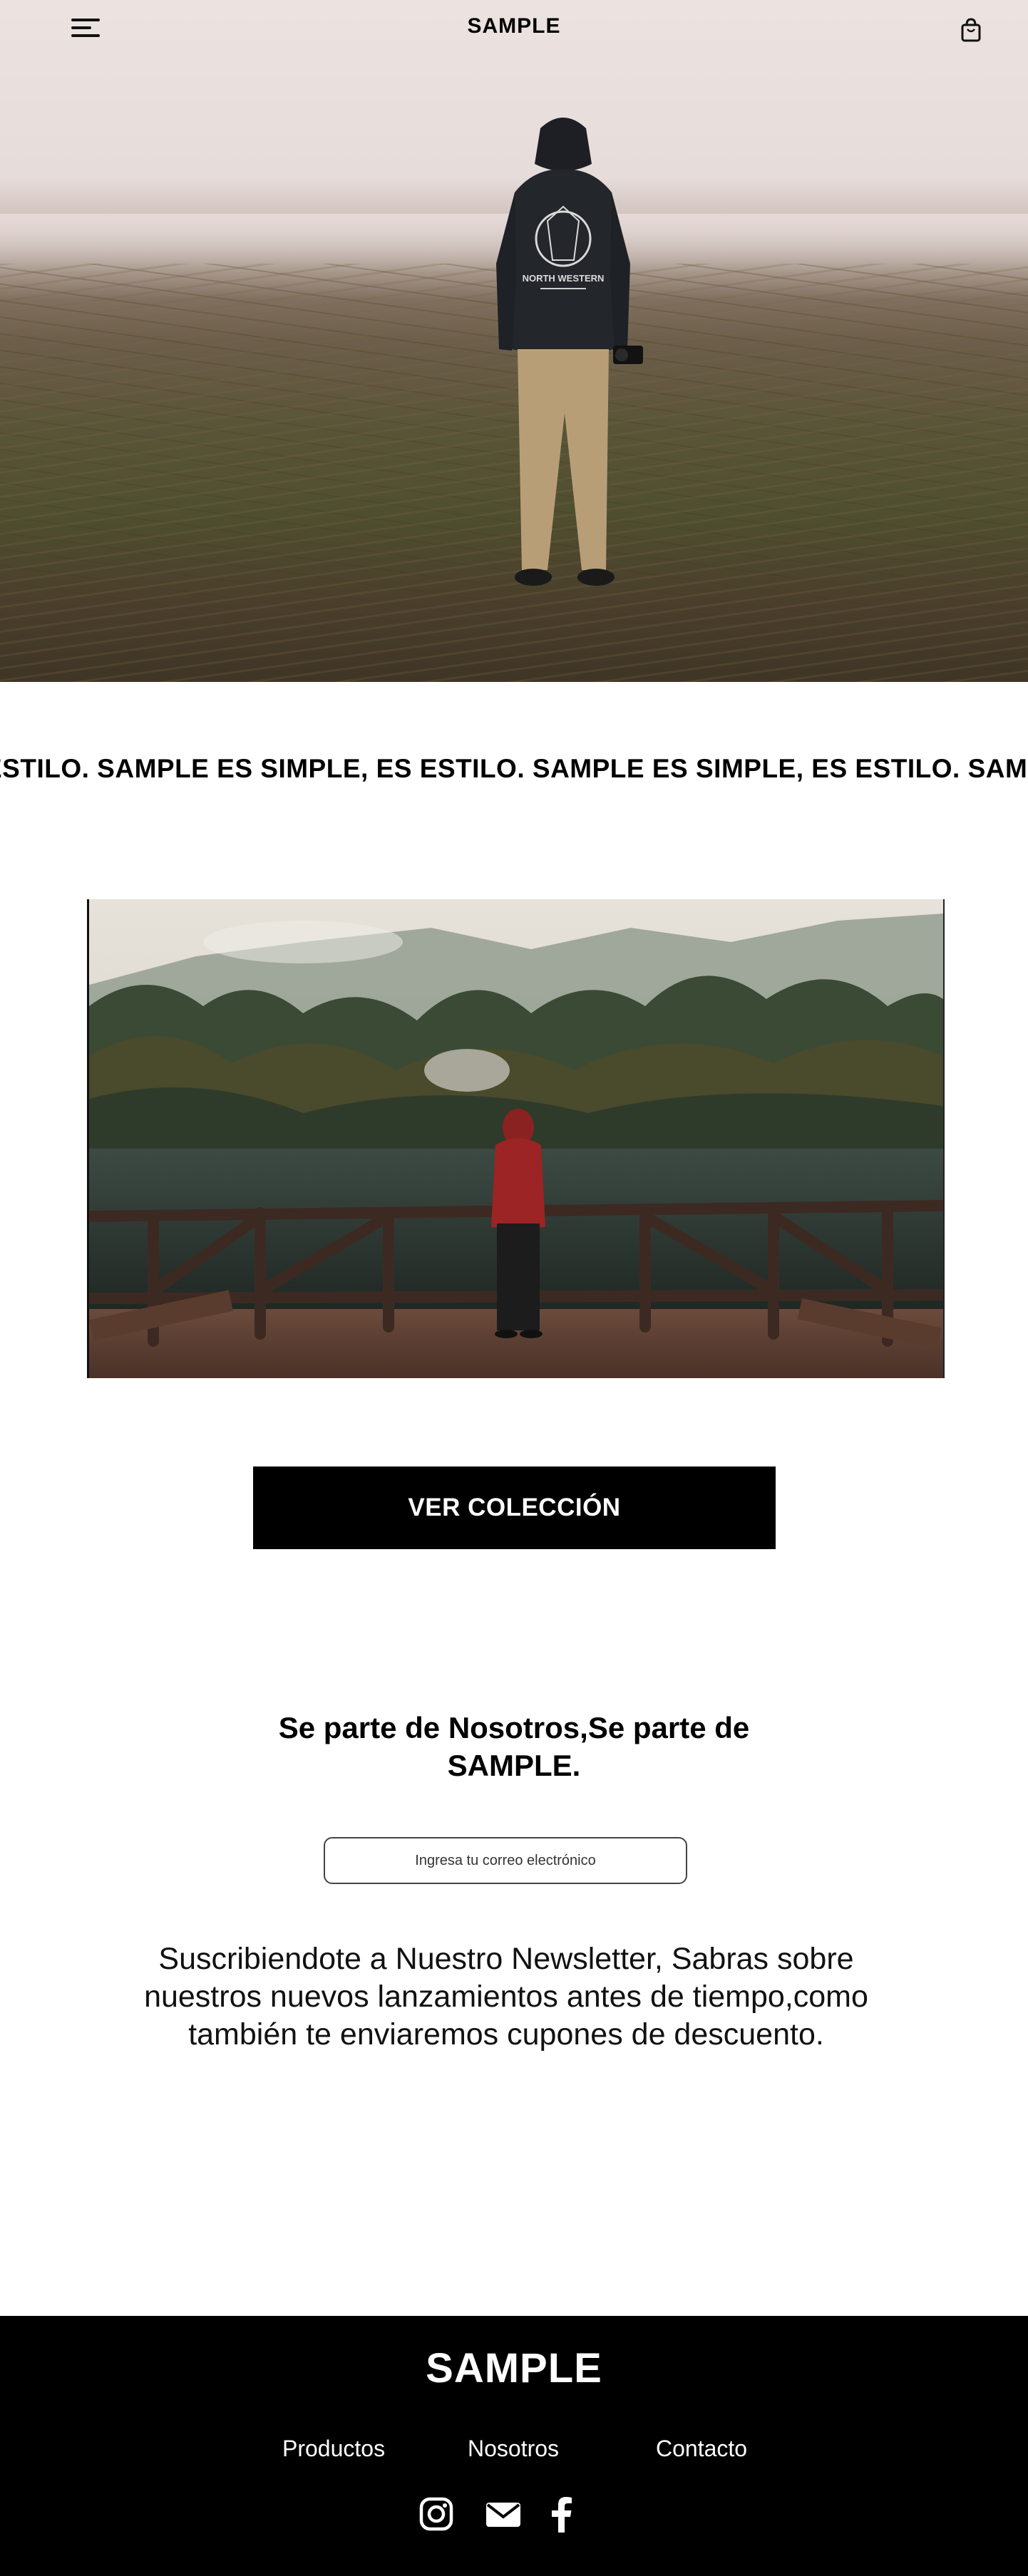  I want to click on instagram-icon, so click(436, 2514).